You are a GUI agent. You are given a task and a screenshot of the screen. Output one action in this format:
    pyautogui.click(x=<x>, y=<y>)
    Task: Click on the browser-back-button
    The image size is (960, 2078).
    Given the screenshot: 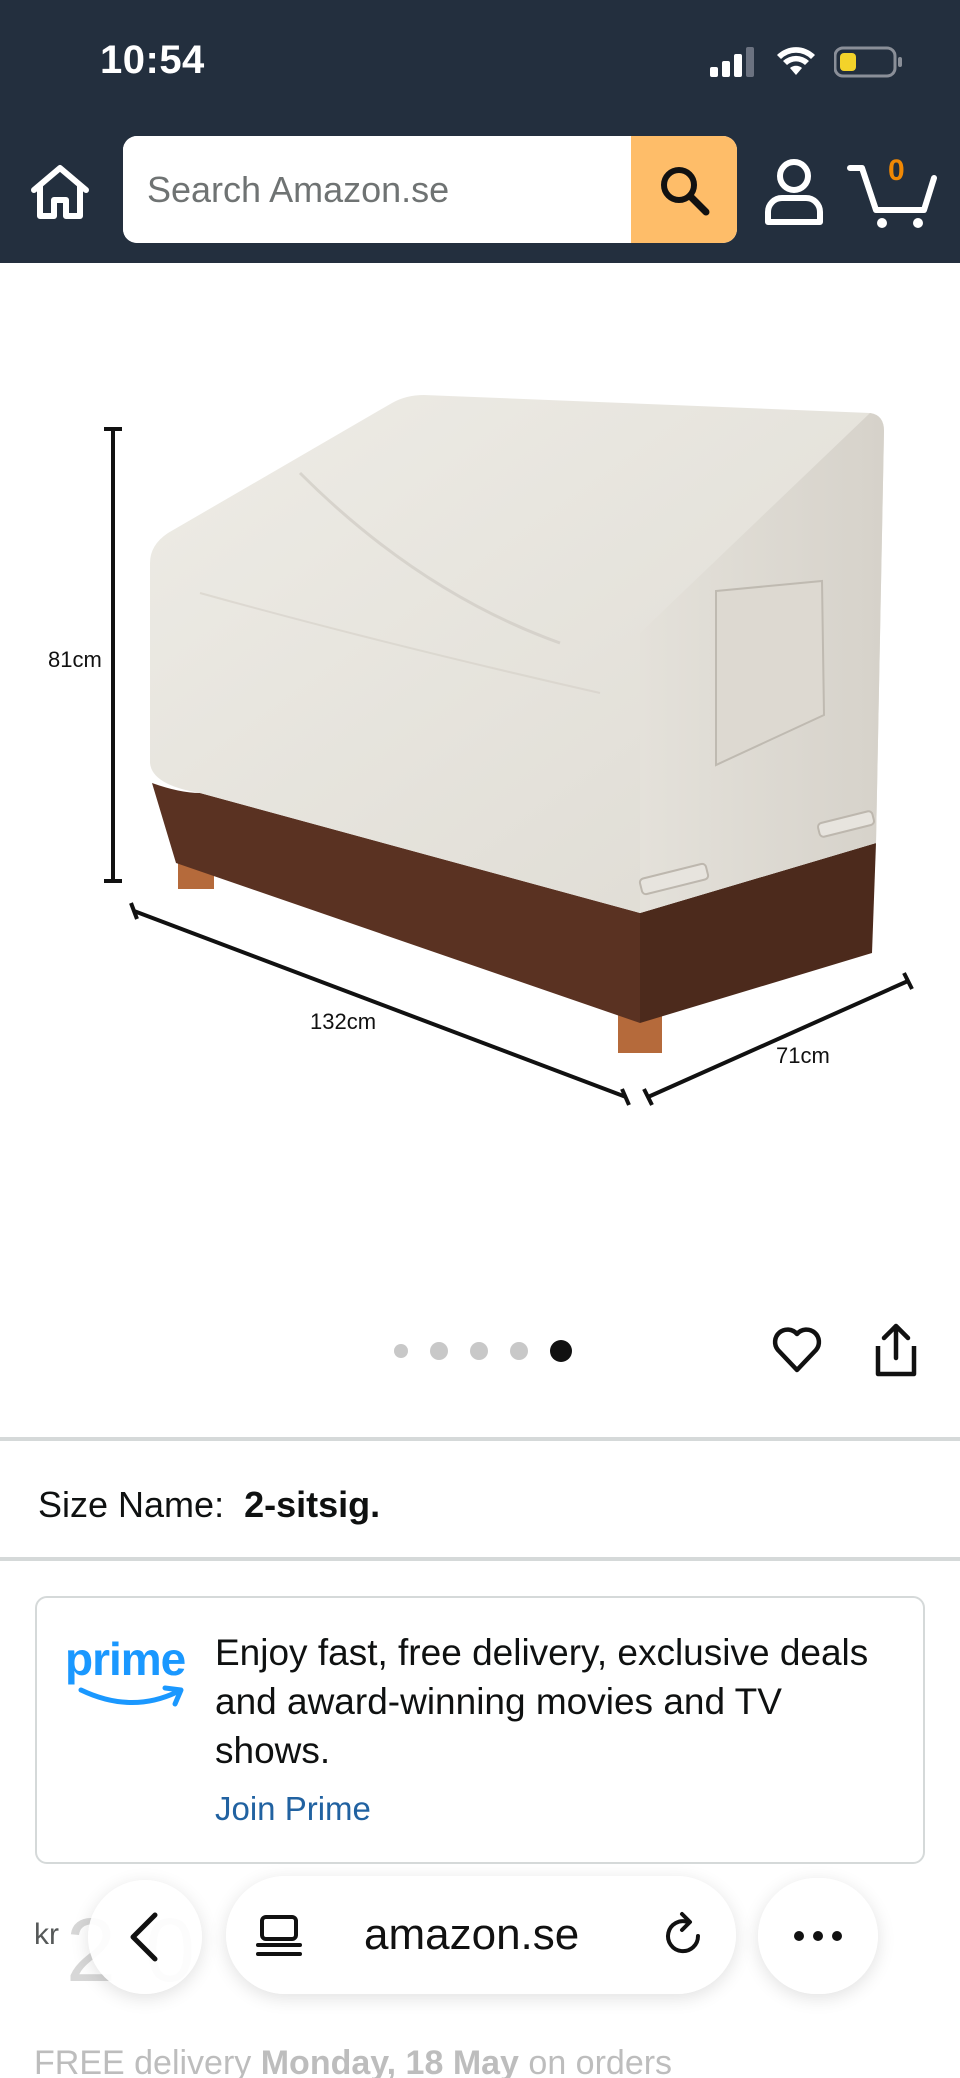 What is the action you would take?
    pyautogui.click(x=145, y=1937)
    